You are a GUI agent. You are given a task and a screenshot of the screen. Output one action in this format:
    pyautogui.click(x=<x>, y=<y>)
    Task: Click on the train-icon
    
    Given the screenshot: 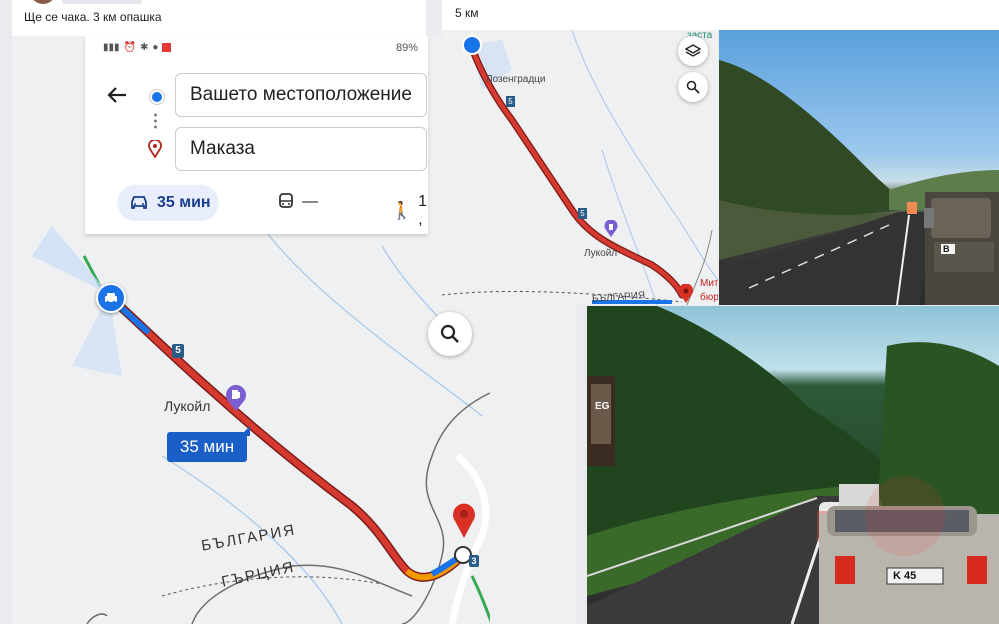 What is the action you would take?
    pyautogui.click(x=286, y=200)
    